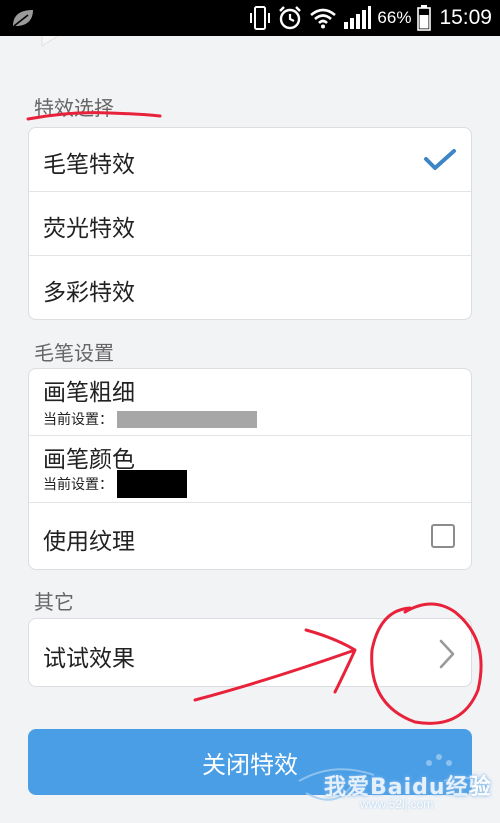 Image resolution: width=500 pixels, height=823 pixels. Describe the element at coordinates (54, 602) in the screenshot. I see `section-title-other: 其它` at that location.